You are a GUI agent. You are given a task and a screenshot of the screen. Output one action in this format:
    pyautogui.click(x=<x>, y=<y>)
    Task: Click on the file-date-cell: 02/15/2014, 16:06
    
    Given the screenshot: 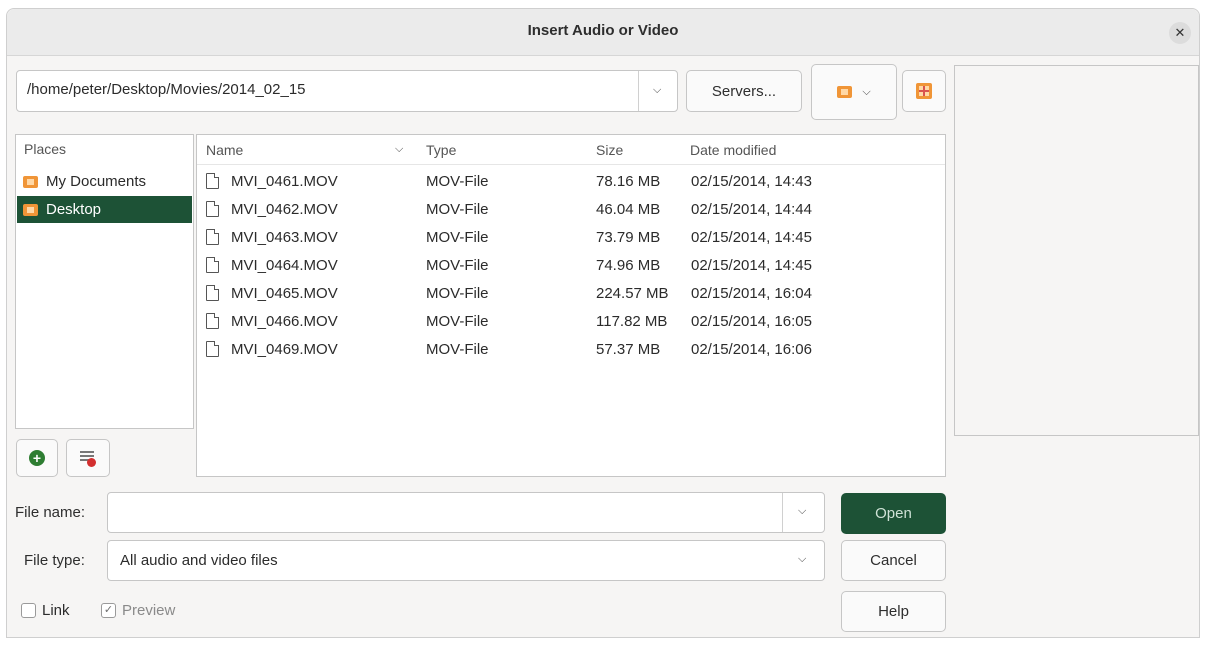 What is the action you would take?
    pyautogui.click(x=751, y=349)
    